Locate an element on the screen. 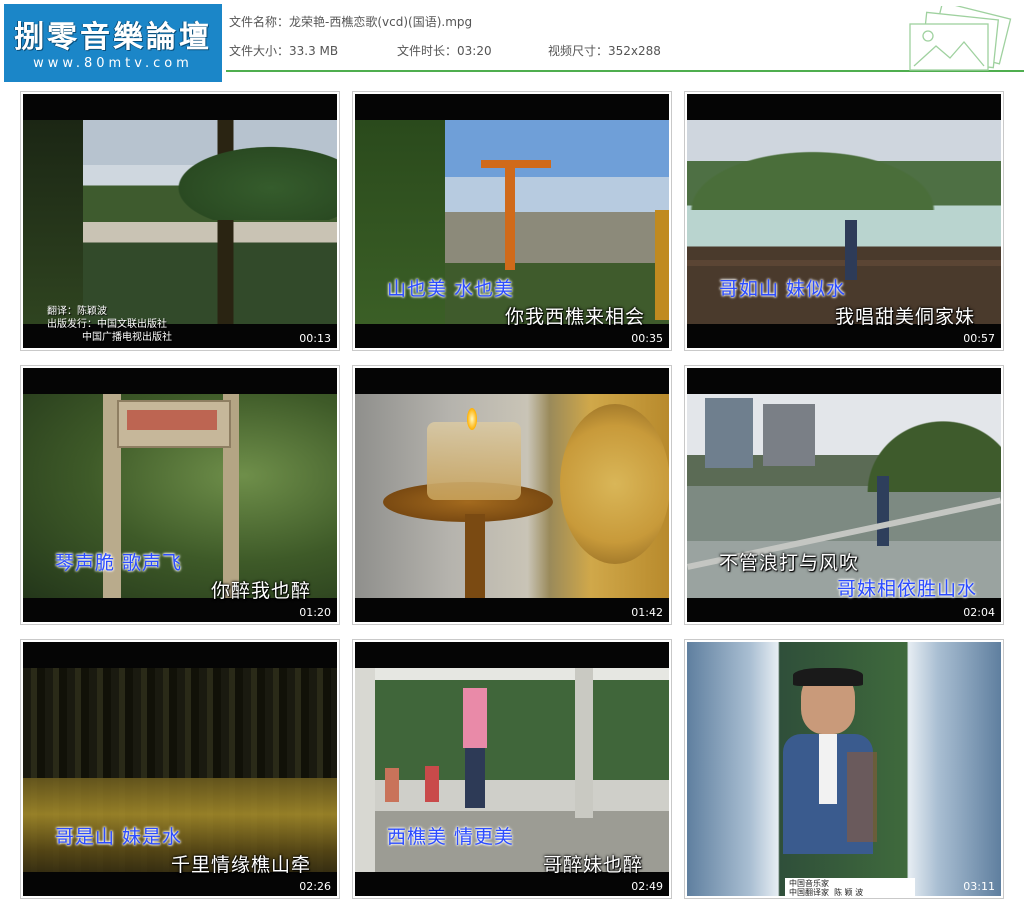 This screenshot has width=1024, height=918. thumbnail: 琴声脆 歌声飞 你醉我也醉 01:20 is located at coordinates (180, 495).